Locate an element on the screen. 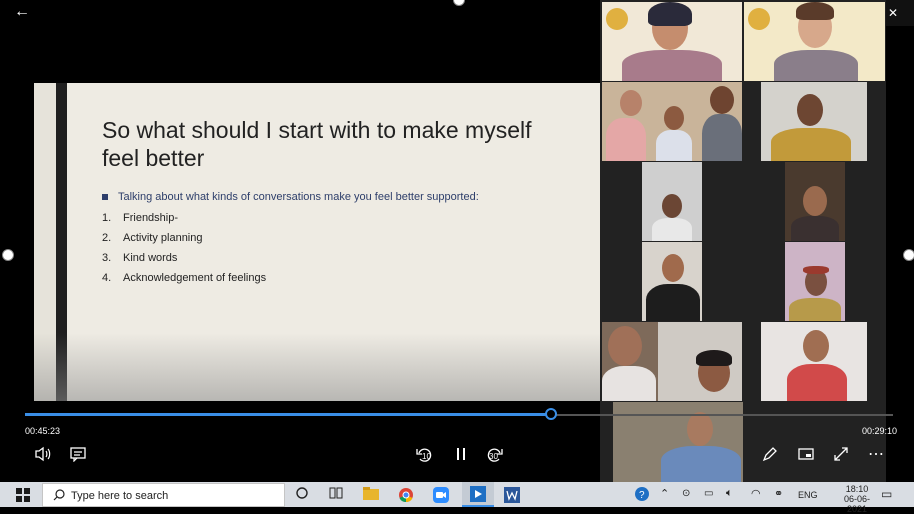 The height and width of the screenshot is (514, 914). search-icon is located at coordinates (59, 496).